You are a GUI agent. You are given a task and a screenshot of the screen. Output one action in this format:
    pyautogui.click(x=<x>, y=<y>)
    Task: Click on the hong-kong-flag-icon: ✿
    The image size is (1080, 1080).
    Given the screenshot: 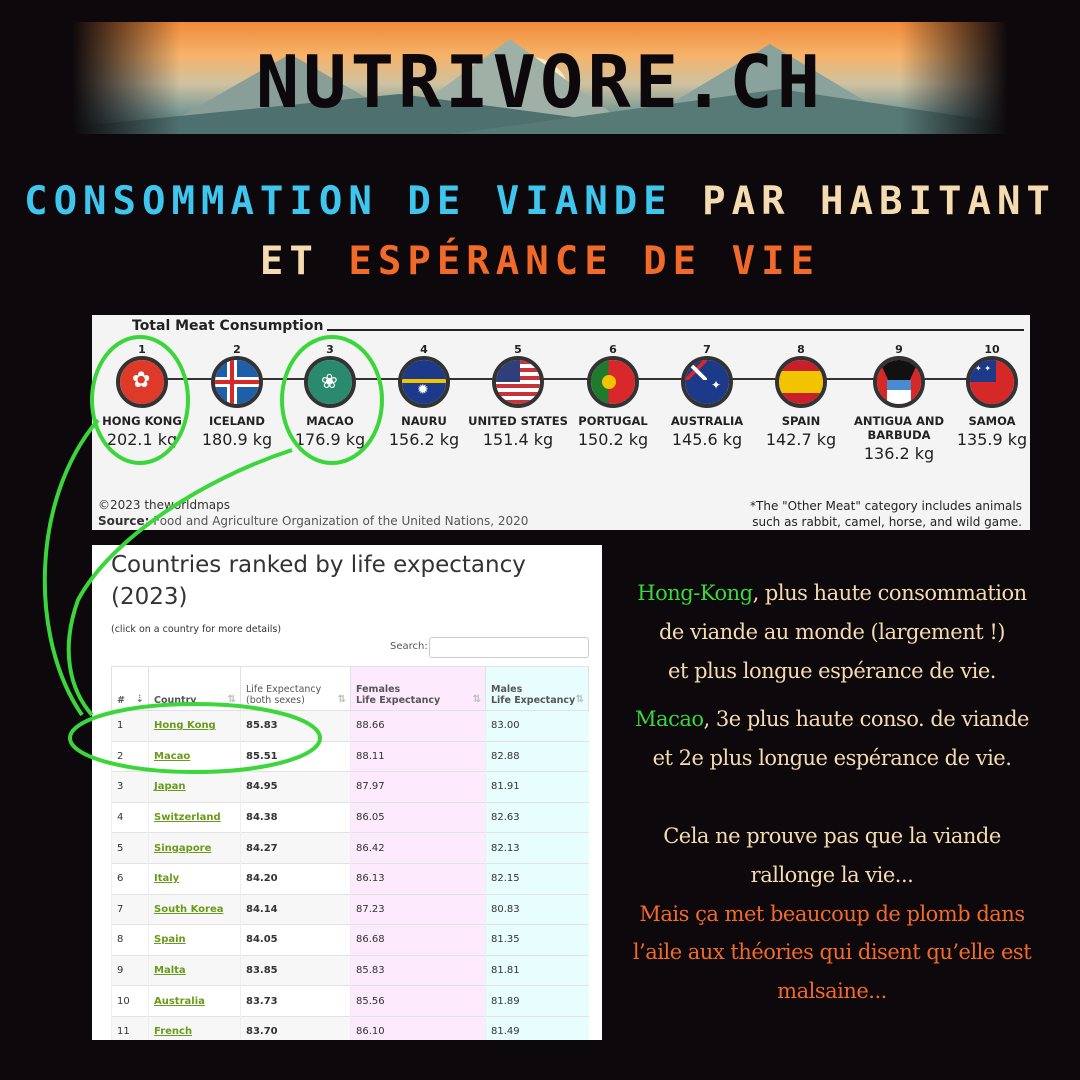 What is the action you would take?
    pyautogui.click(x=142, y=382)
    